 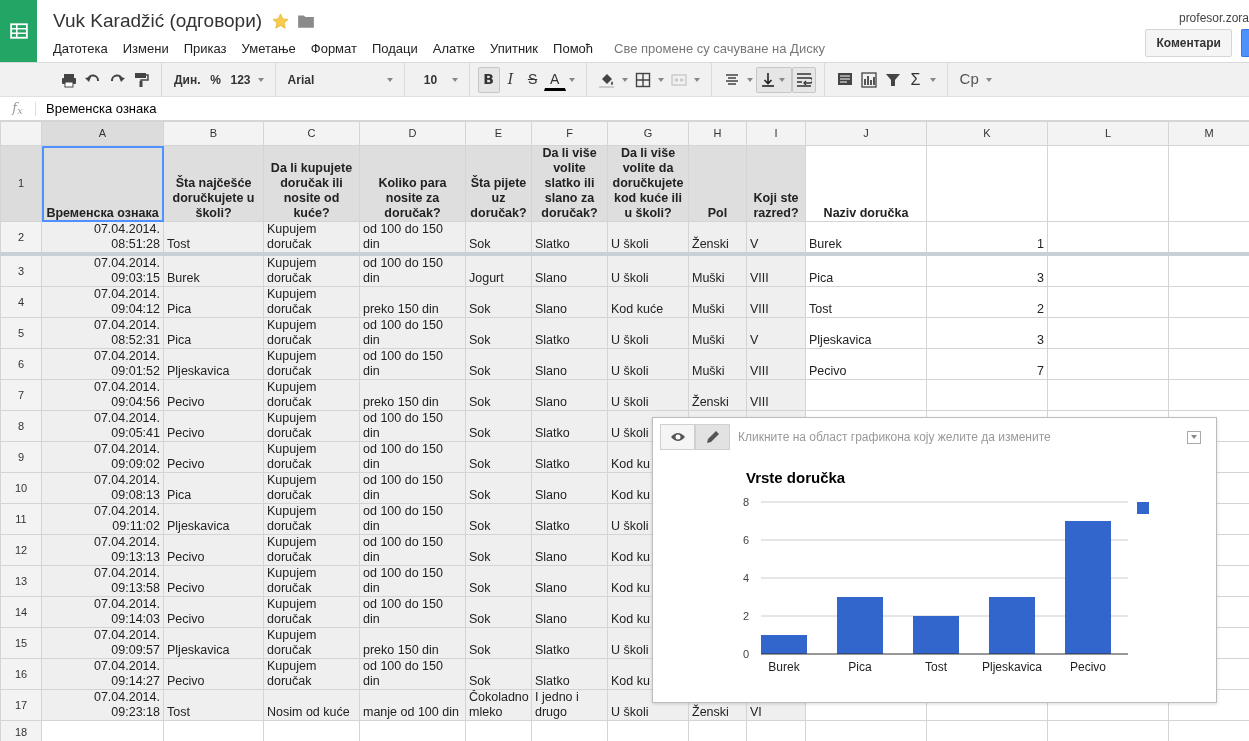 What do you see at coordinates (1208, 133) in the screenshot?
I see `column-header: M` at bounding box center [1208, 133].